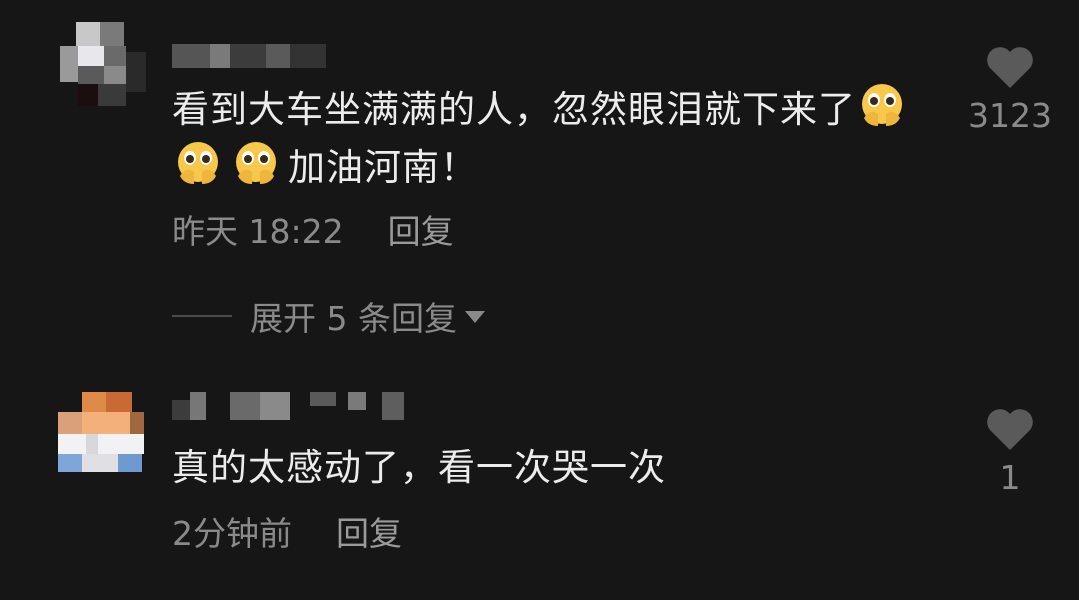 The width and height of the screenshot is (1079, 600). What do you see at coordinates (353, 318) in the screenshot?
I see `expand-replies-label: 展开 5 条回复` at bounding box center [353, 318].